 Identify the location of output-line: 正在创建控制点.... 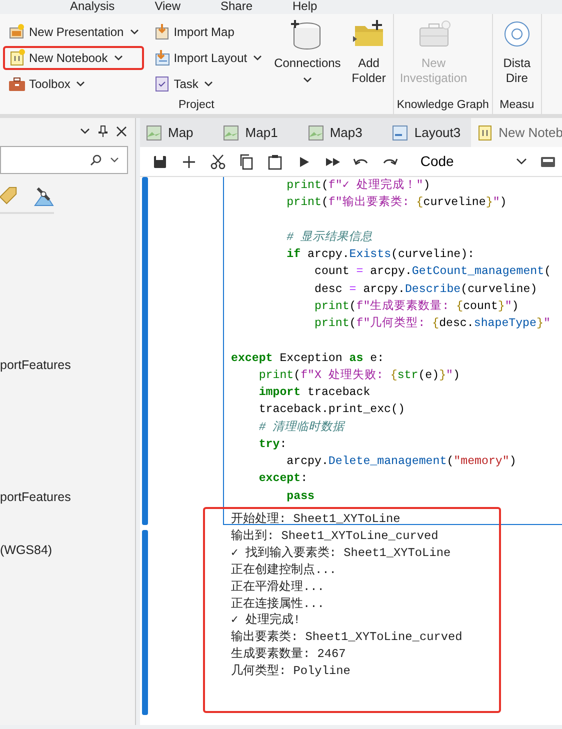
(283, 570).